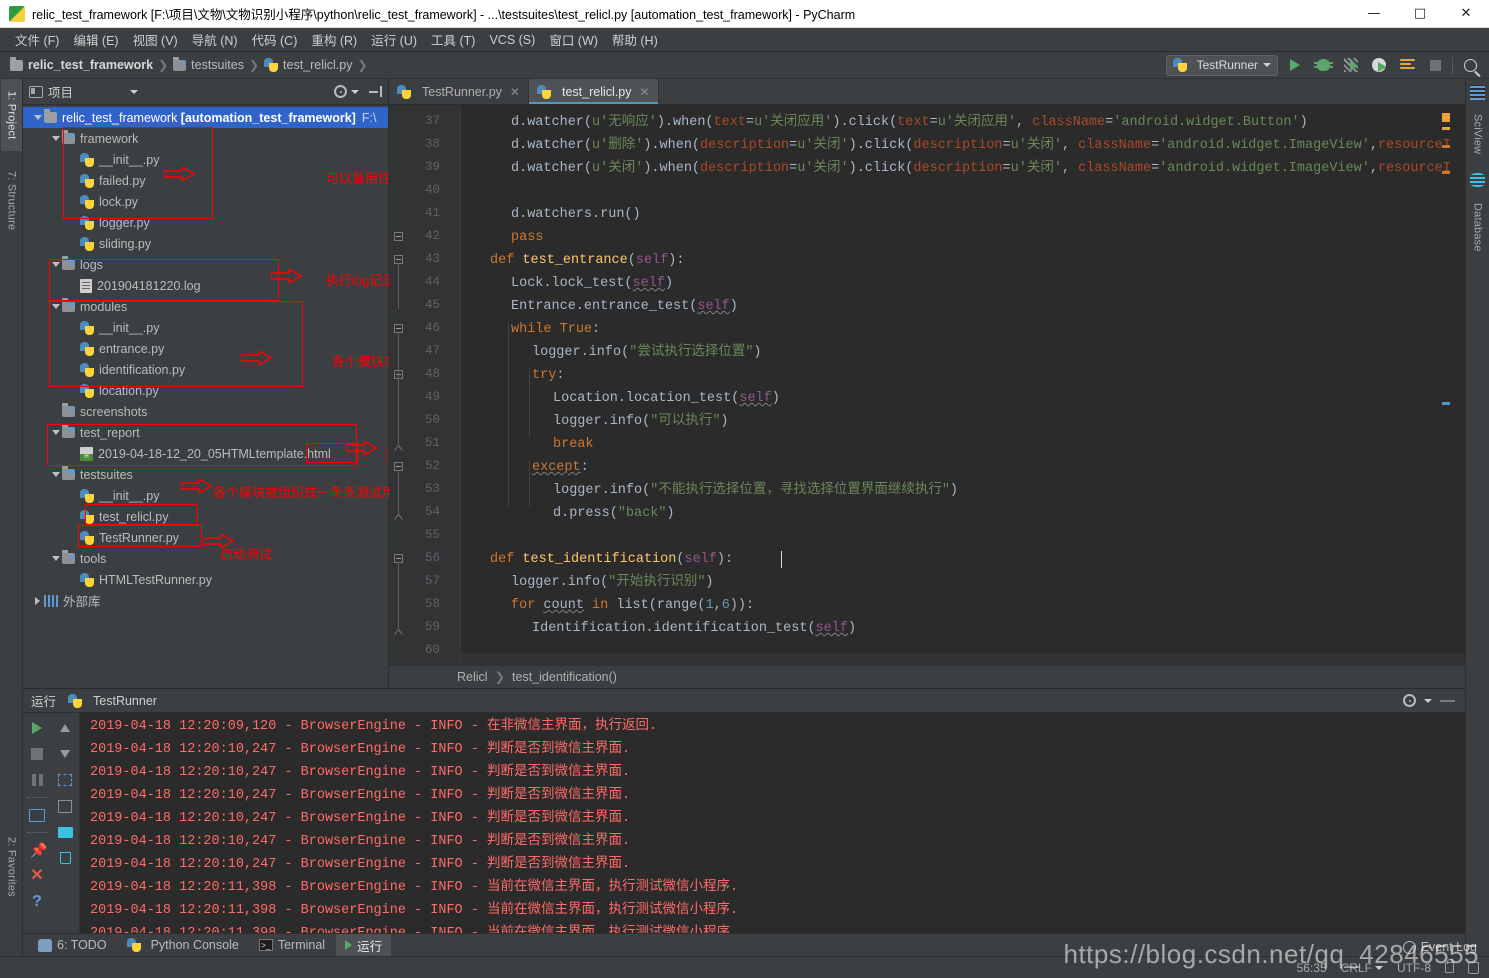 This screenshot has height=978, width=1489. I want to click on code-line: for count in list(range(1,6)):, so click(632, 605).